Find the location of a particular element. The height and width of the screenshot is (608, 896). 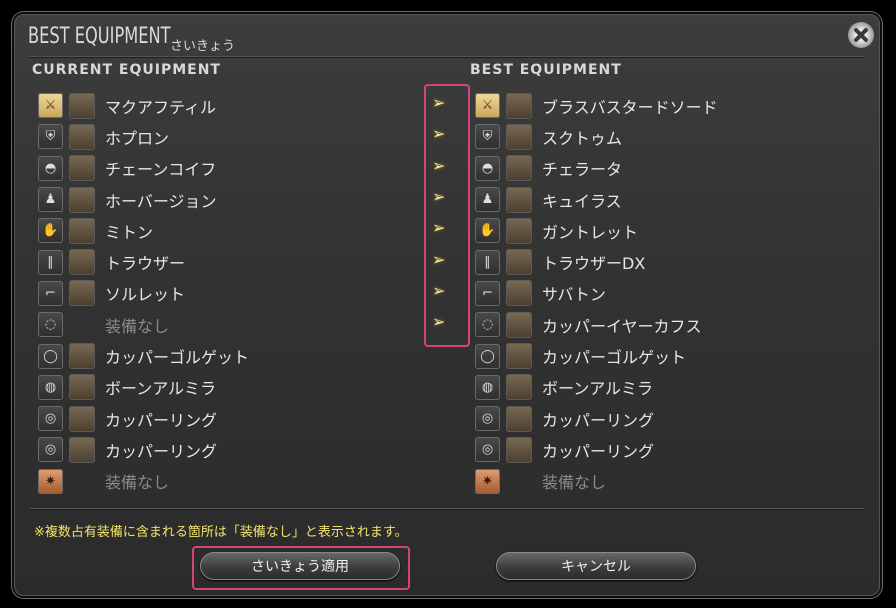

equipment-row: ⚔ マクアフティル is located at coordinates (143, 105).